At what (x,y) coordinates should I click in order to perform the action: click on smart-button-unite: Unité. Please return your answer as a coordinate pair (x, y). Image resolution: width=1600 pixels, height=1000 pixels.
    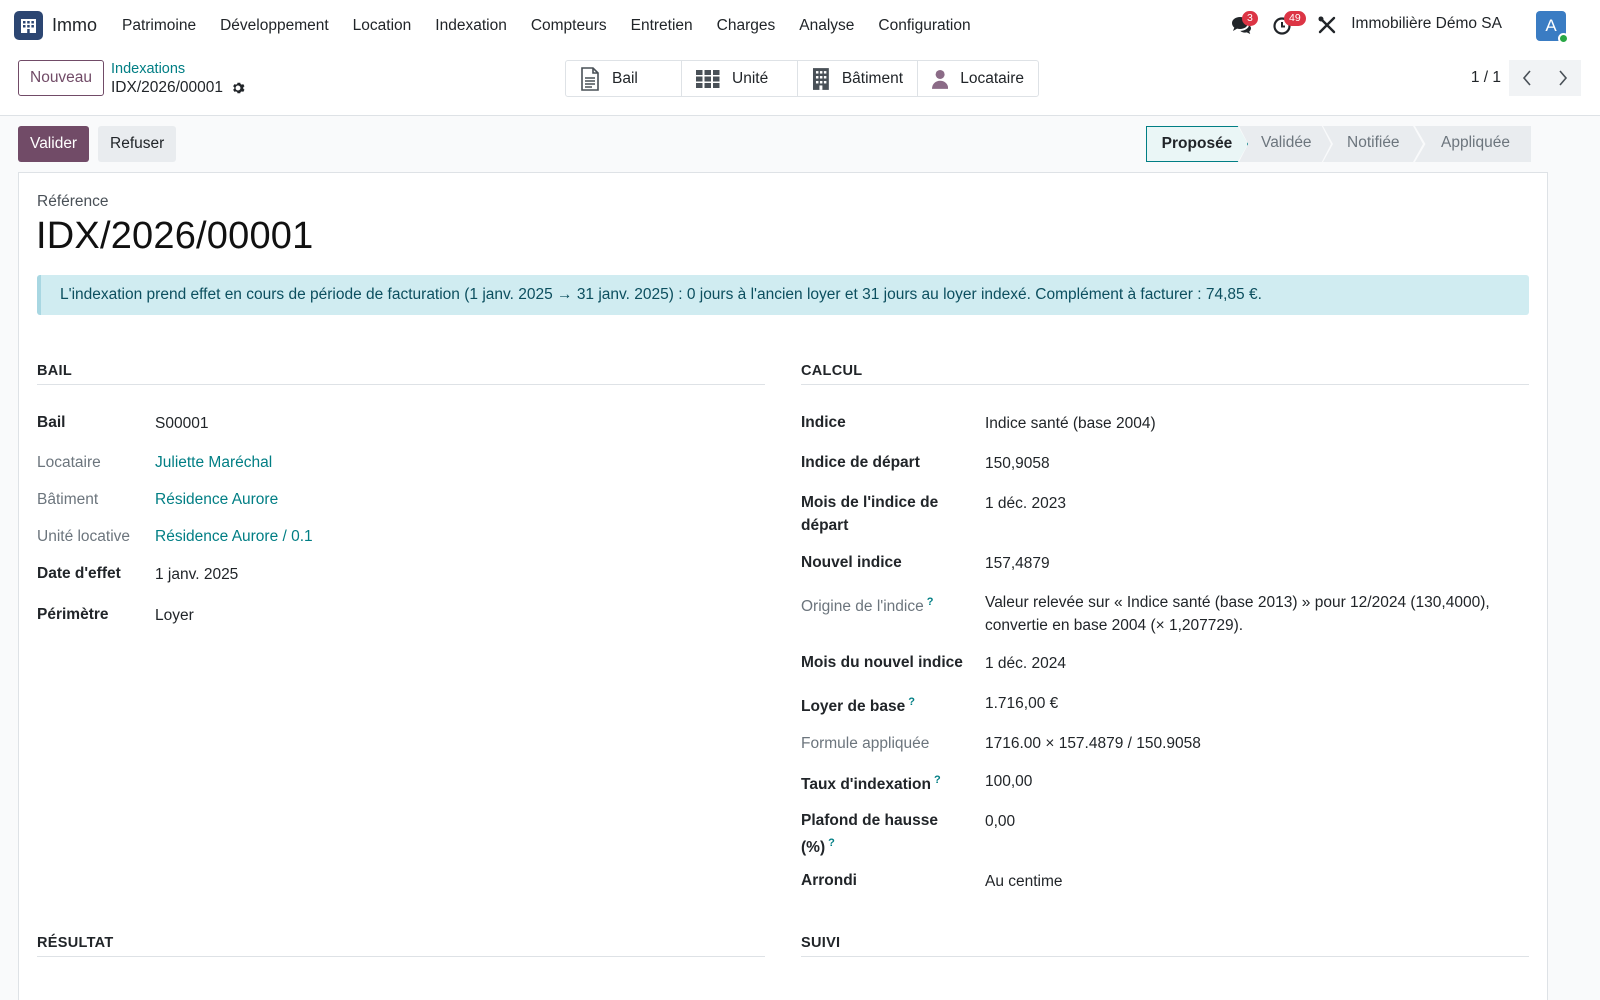
    Looking at the image, I should click on (740, 78).